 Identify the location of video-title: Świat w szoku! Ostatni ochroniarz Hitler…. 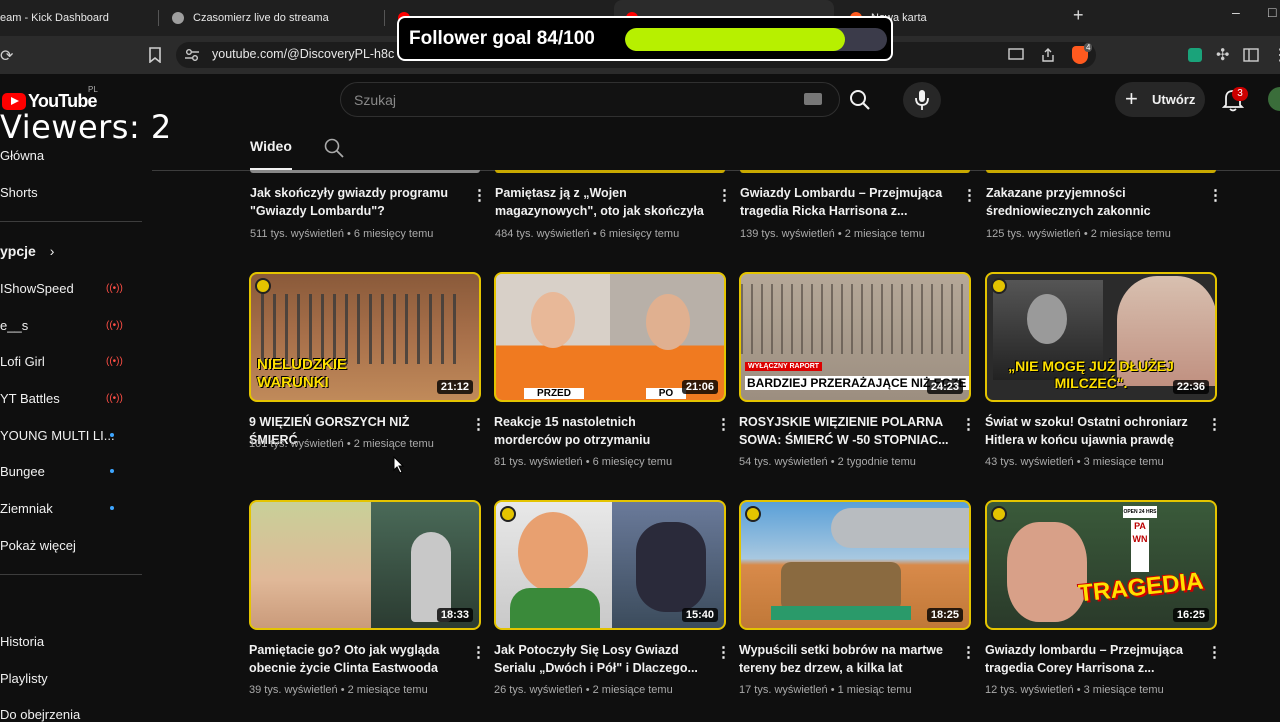
(1090, 431).